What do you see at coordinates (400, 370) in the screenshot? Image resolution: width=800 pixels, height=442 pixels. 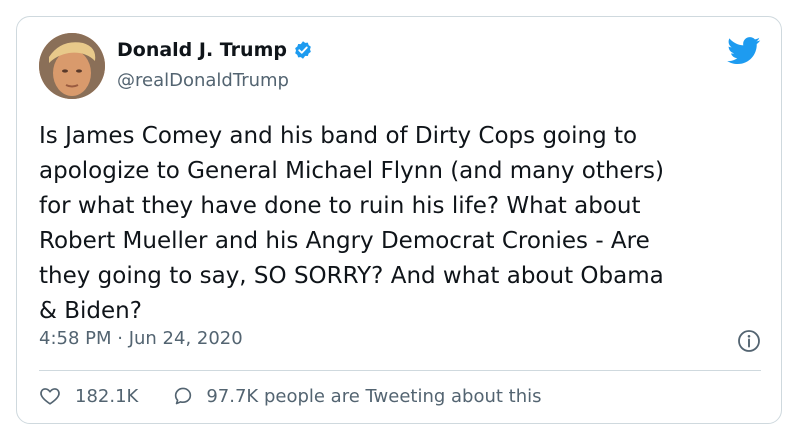 I see `divider` at bounding box center [400, 370].